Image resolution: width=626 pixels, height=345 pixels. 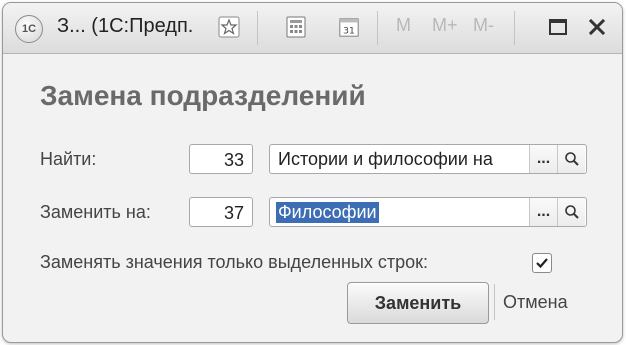 I want to click on memory-plus-button: M+, so click(x=445, y=25).